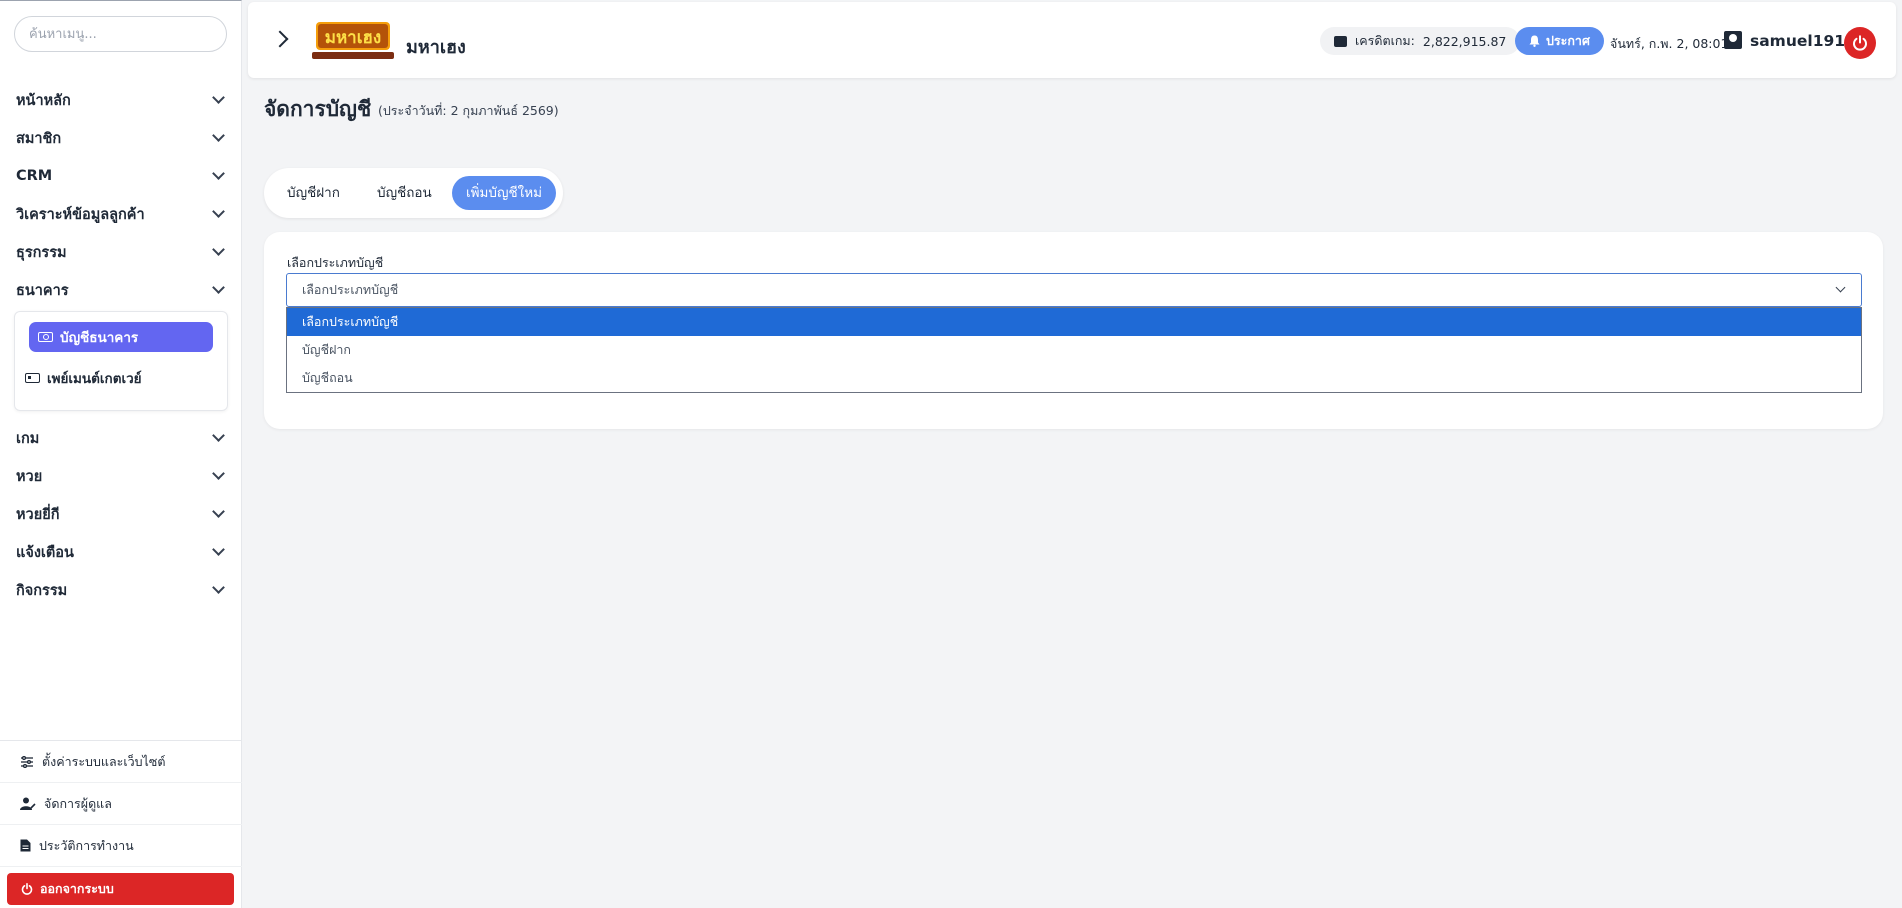 The image size is (1902, 908). I want to click on account-type-select: เลือกประเภทบัญชี, so click(1074, 290).